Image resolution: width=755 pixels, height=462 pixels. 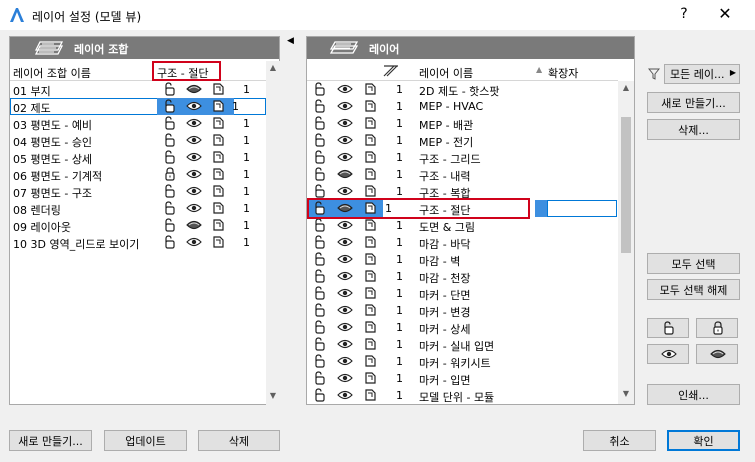 What do you see at coordinates (703, 440) in the screenshot?
I see `ok-button: 확인` at bounding box center [703, 440].